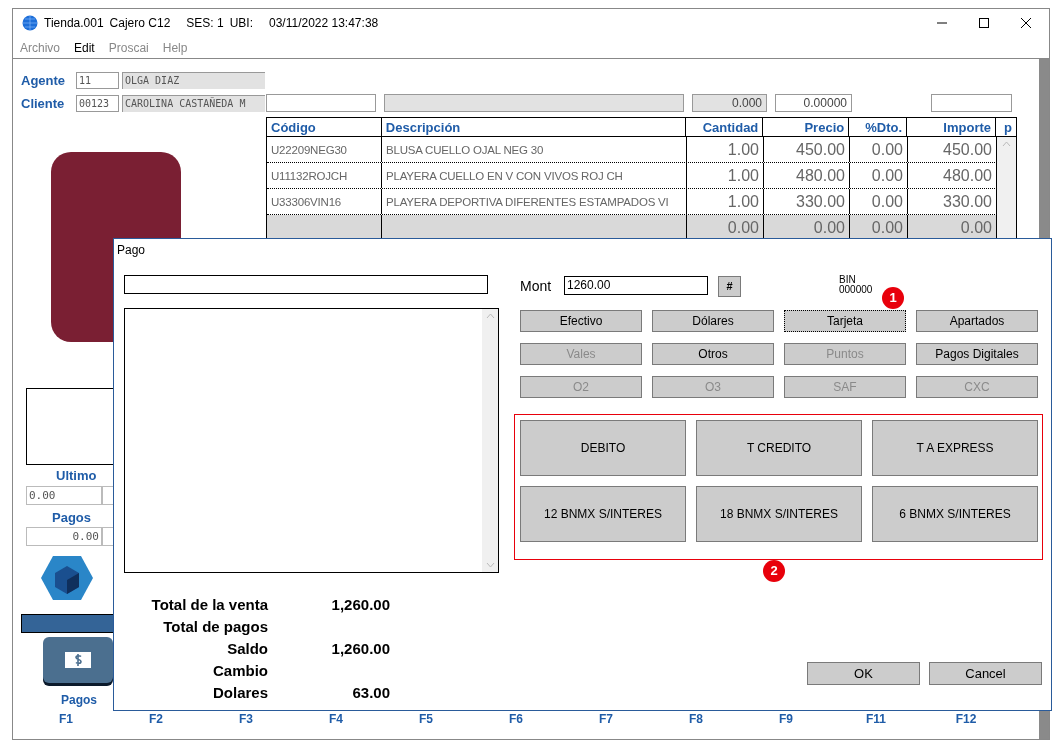  Describe the element at coordinates (84, 47) in the screenshot. I see `menu-item: Edit` at that location.